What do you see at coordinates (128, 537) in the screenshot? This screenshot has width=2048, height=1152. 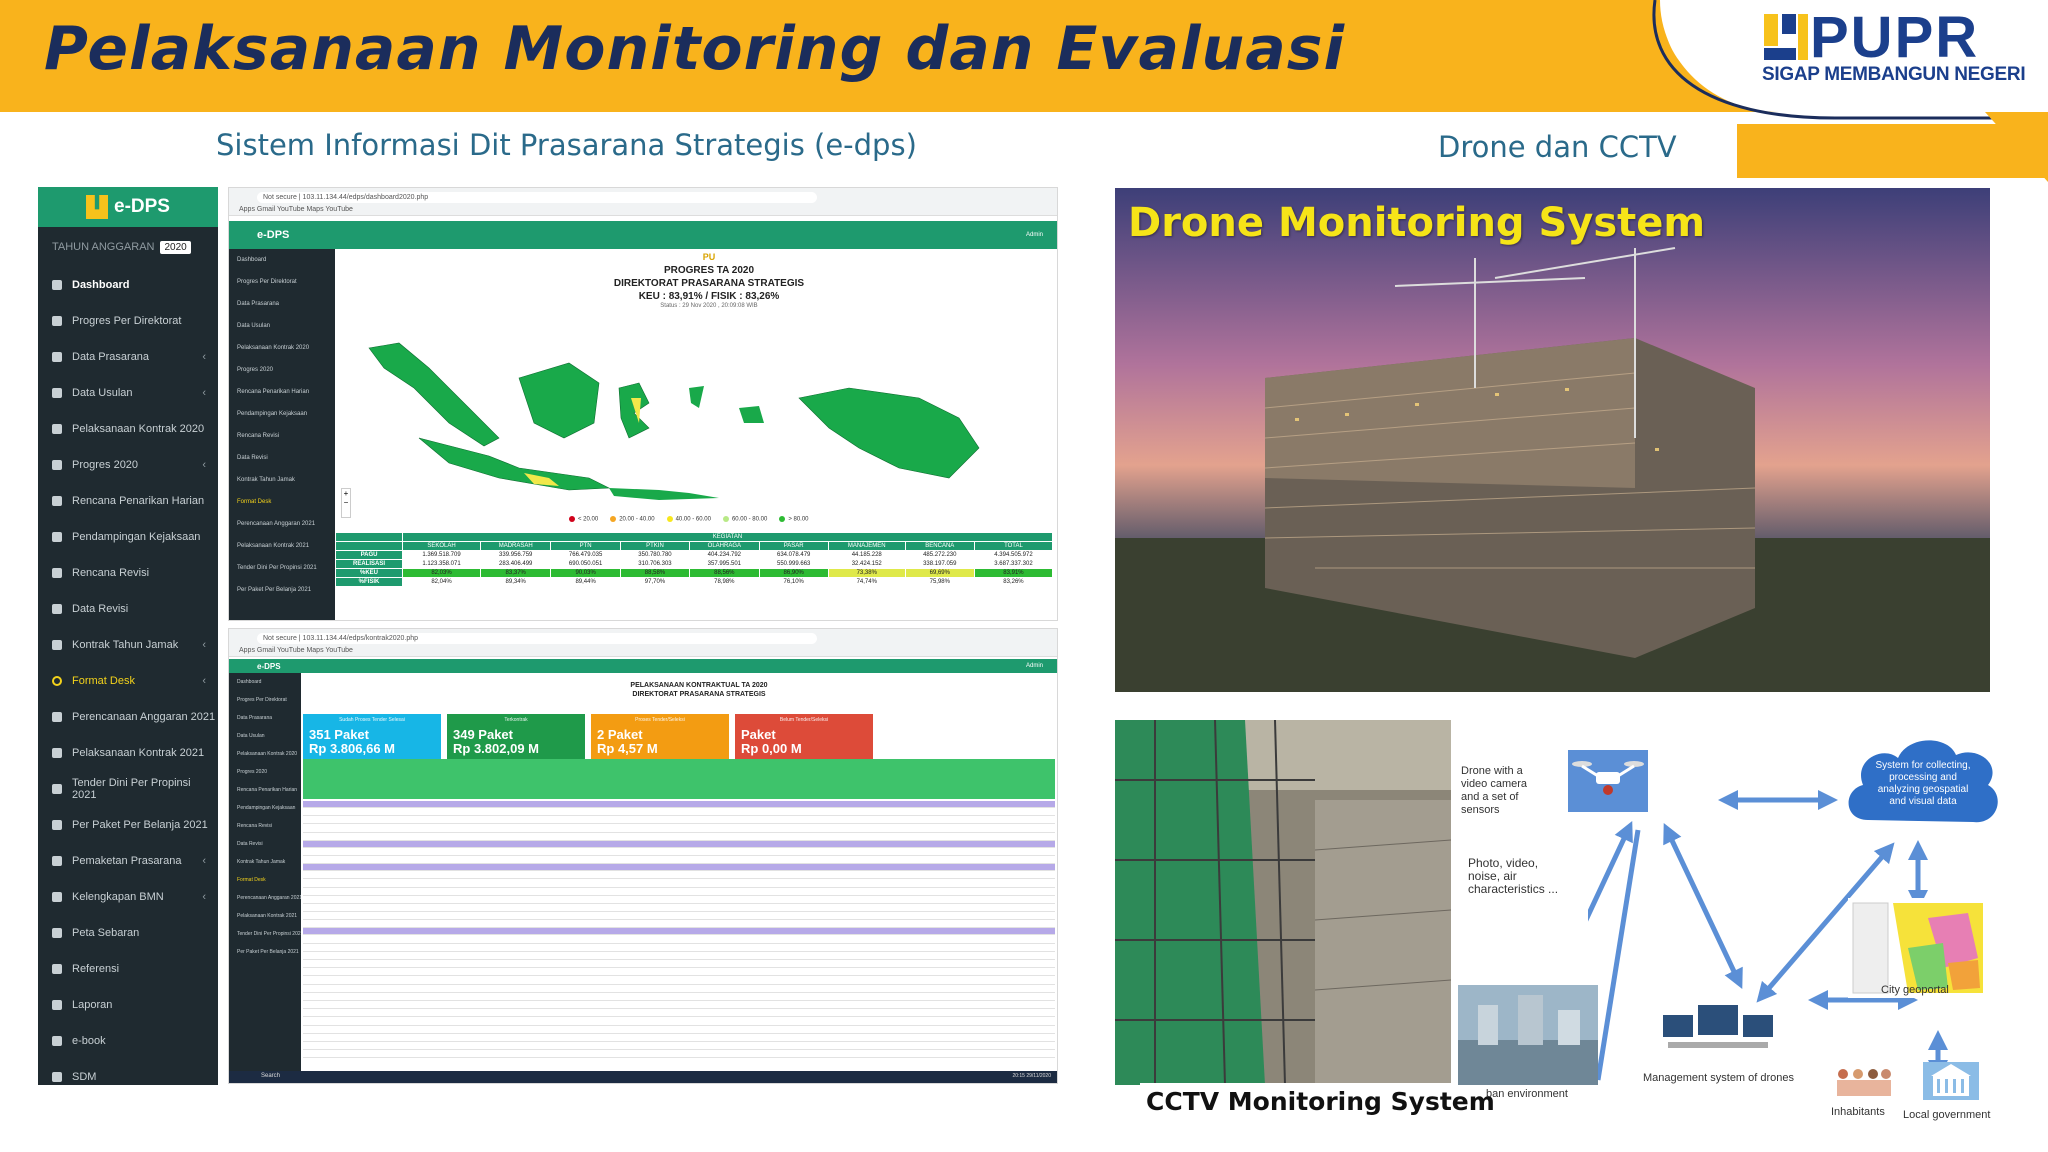 I see `sidebar-item: Pendampingan Kejaksaan` at bounding box center [128, 537].